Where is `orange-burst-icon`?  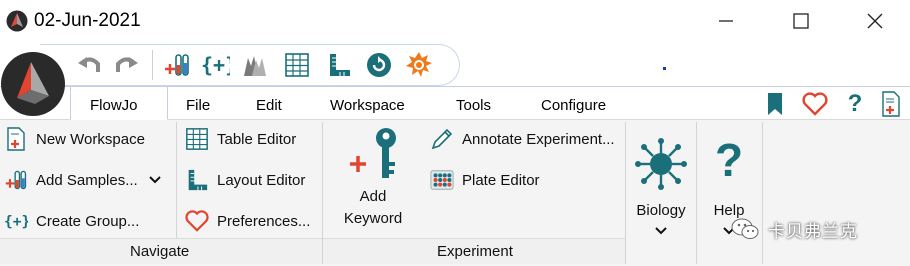 orange-burst-icon is located at coordinates (419, 64).